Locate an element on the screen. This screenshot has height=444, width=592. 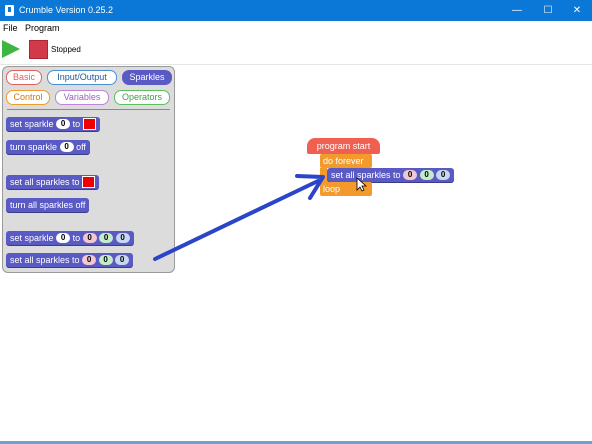
mouse-cursor-icon is located at coordinates (362, 184).